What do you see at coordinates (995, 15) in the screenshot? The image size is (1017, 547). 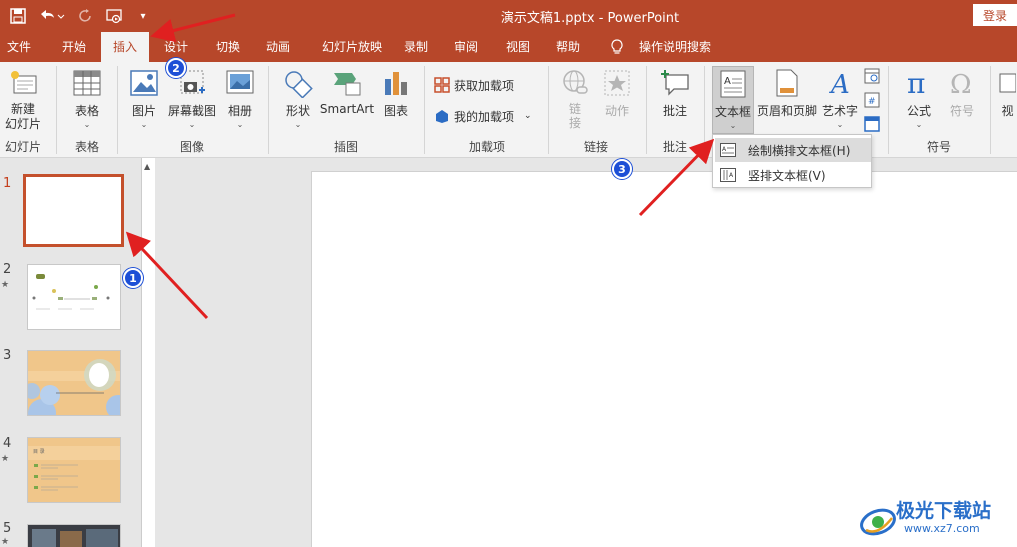 I see `login-button: 登录` at bounding box center [995, 15].